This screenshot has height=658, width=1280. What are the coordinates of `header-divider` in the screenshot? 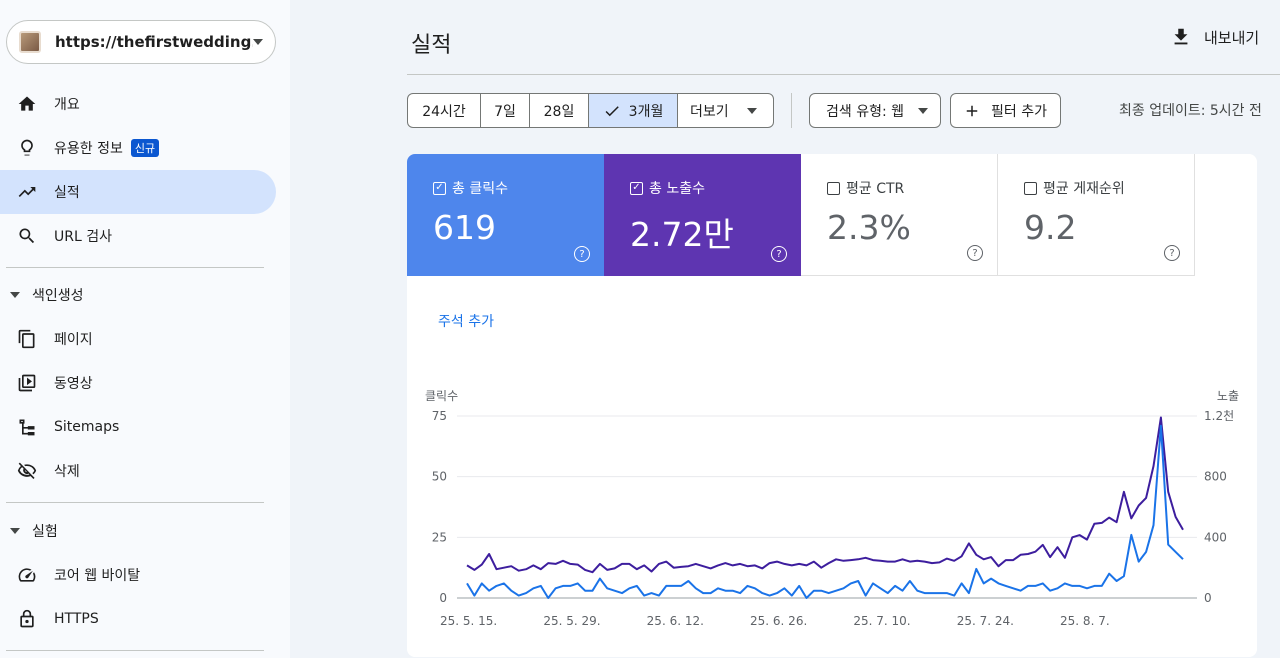 It's located at (843, 74).